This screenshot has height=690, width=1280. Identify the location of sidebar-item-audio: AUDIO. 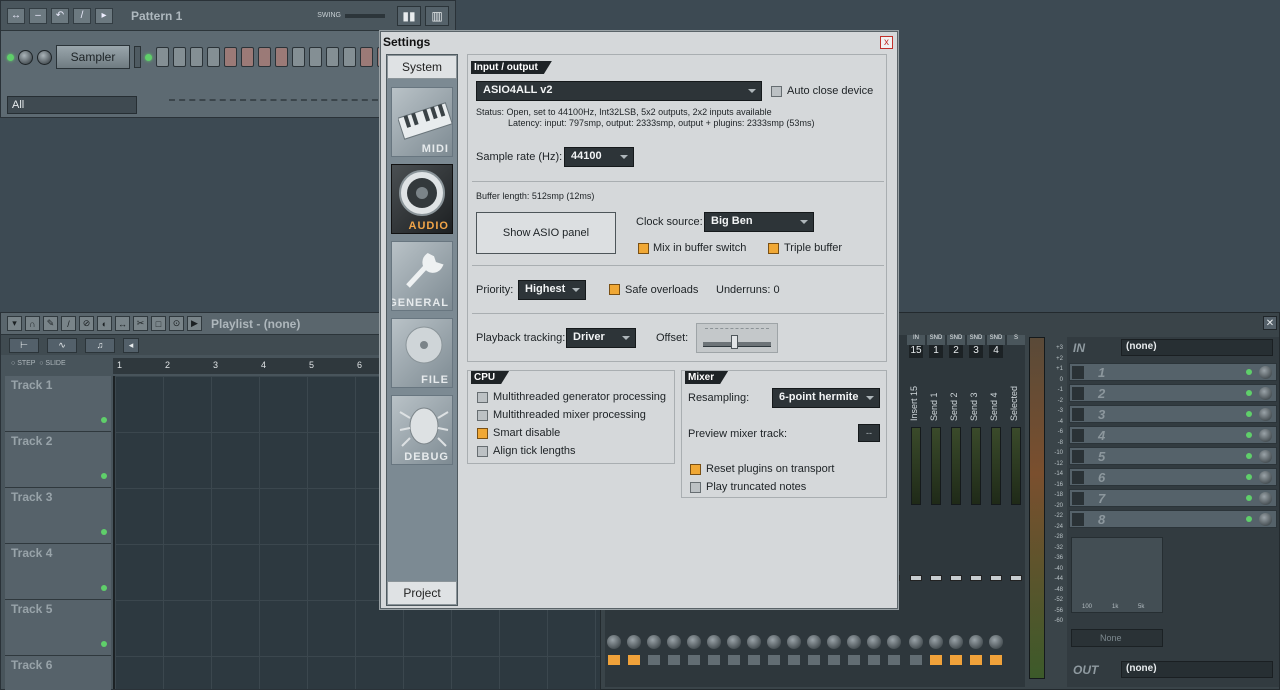
(422, 199).